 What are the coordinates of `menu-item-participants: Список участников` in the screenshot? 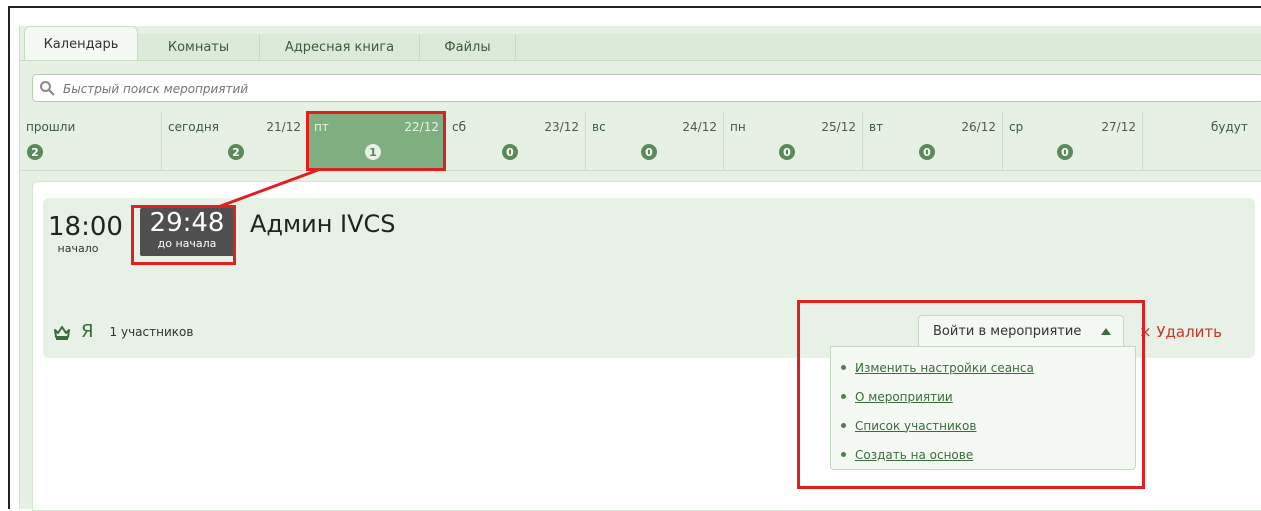 It's located at (983, 425).